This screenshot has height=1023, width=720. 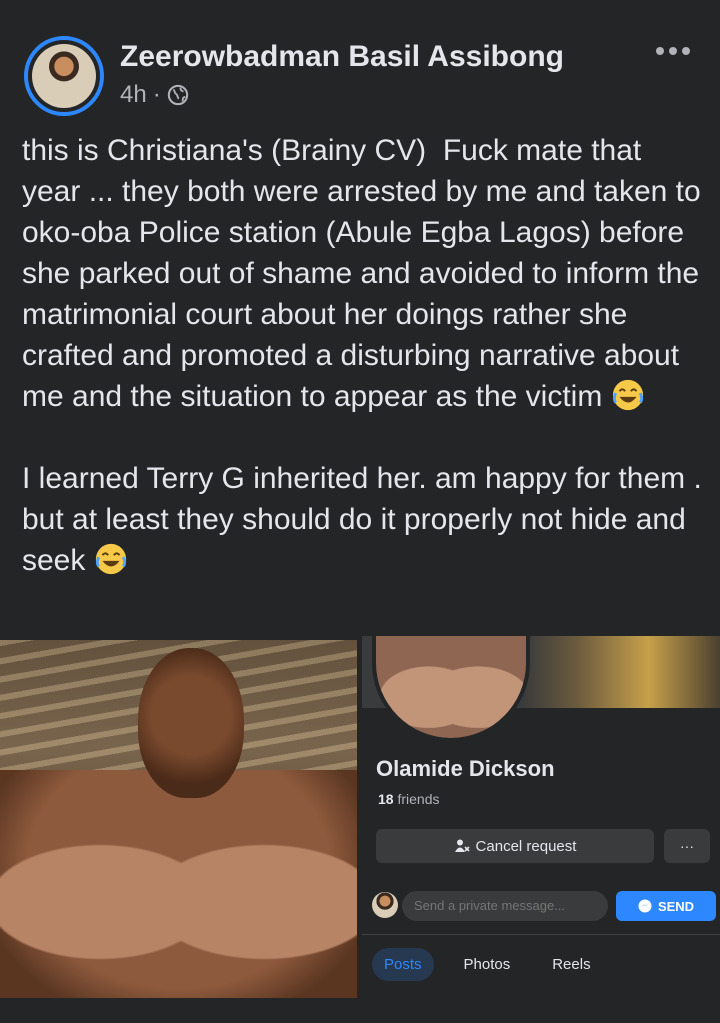 I want to click on private-message-input, so click(x=505, y=906).